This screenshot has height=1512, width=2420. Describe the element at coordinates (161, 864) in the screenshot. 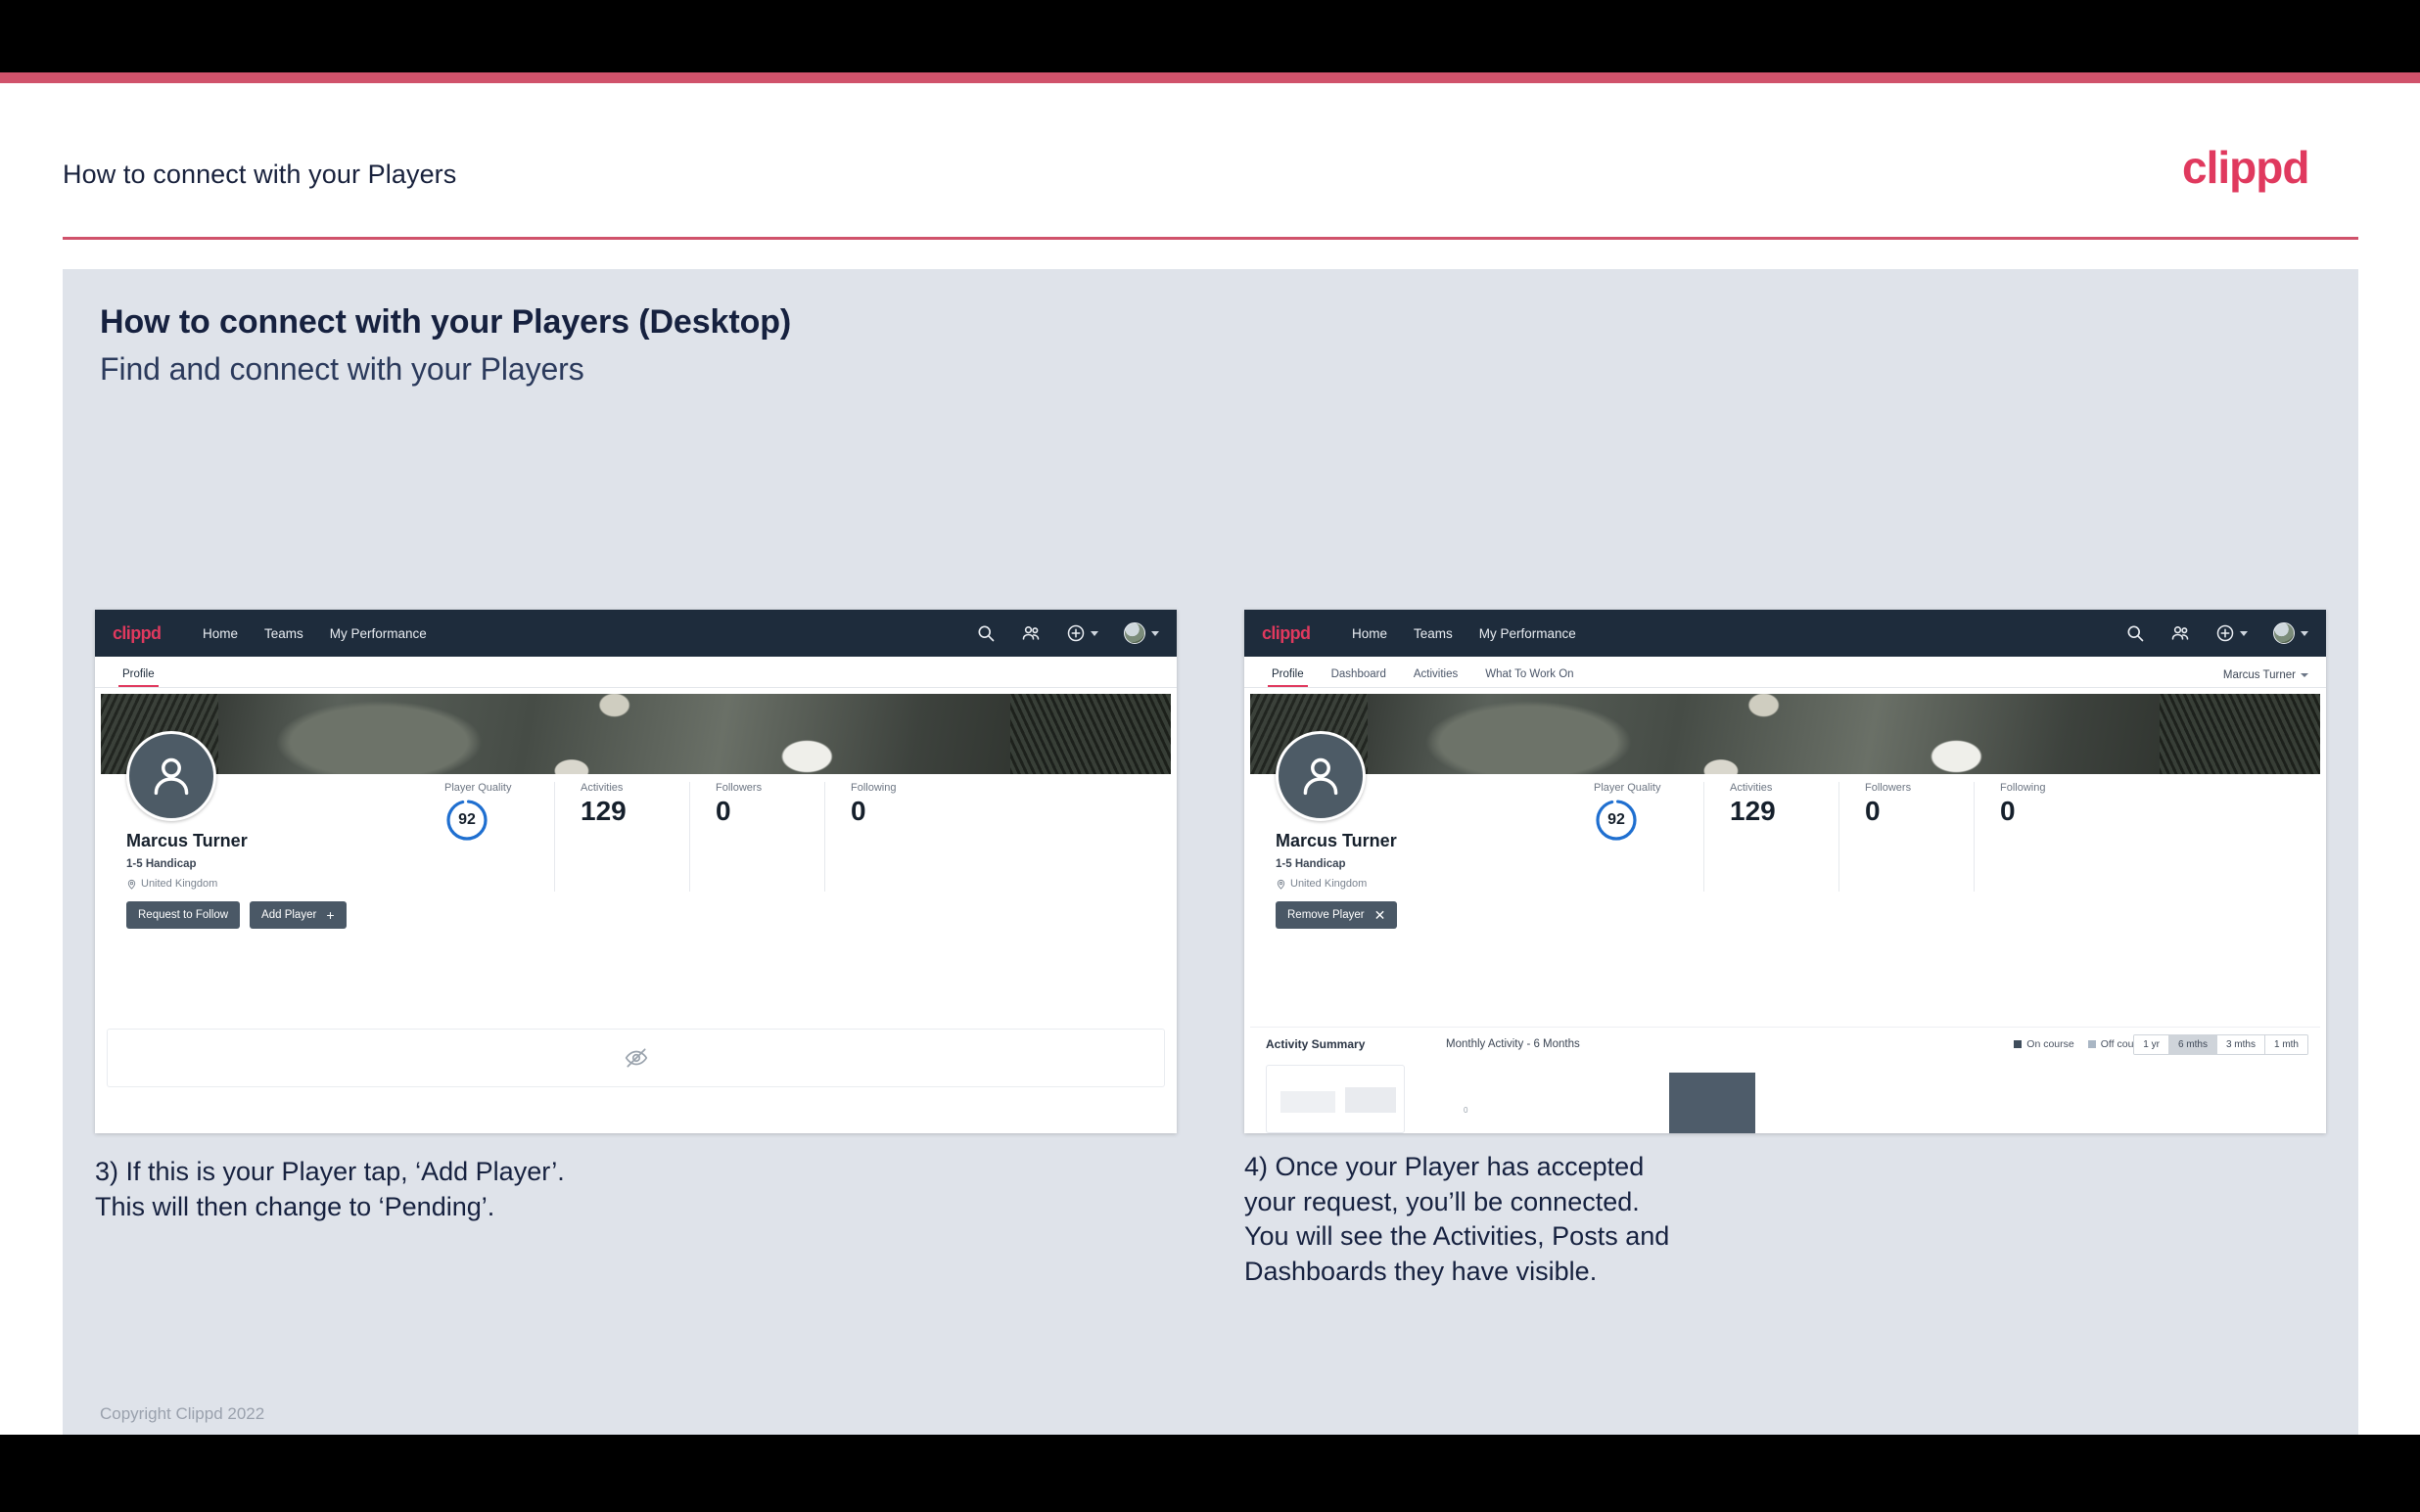

I see `profile-handicap: 1-5 Handicap` at that location.